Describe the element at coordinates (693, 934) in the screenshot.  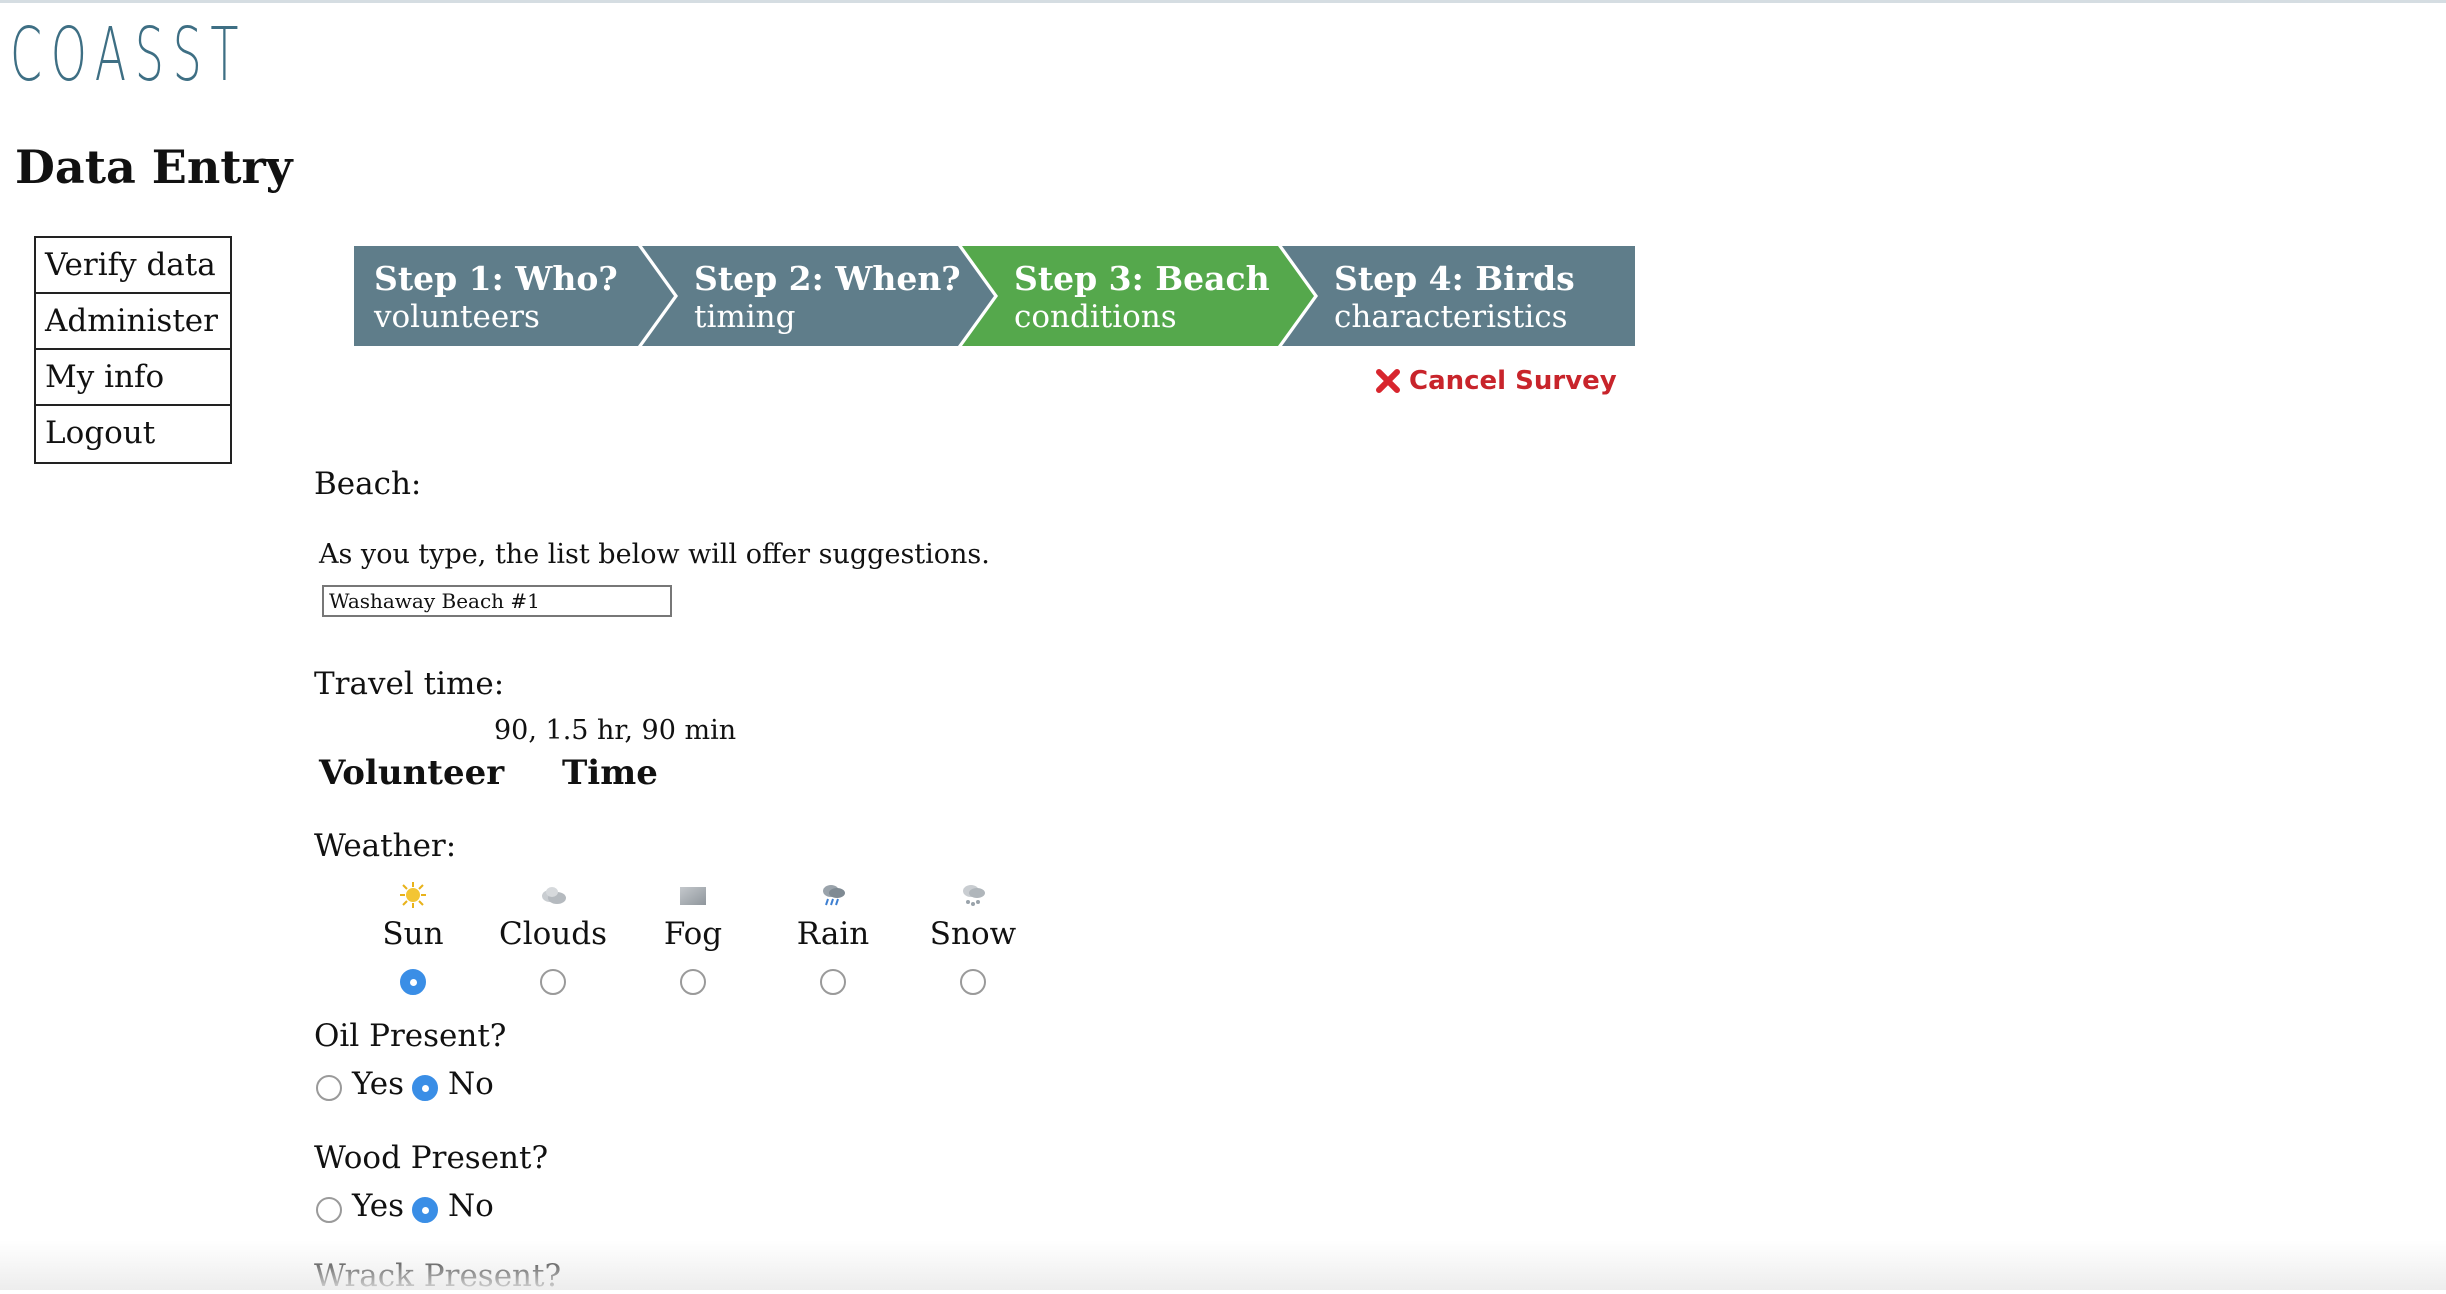
I see `weather-fog-label: Fog` at that location.